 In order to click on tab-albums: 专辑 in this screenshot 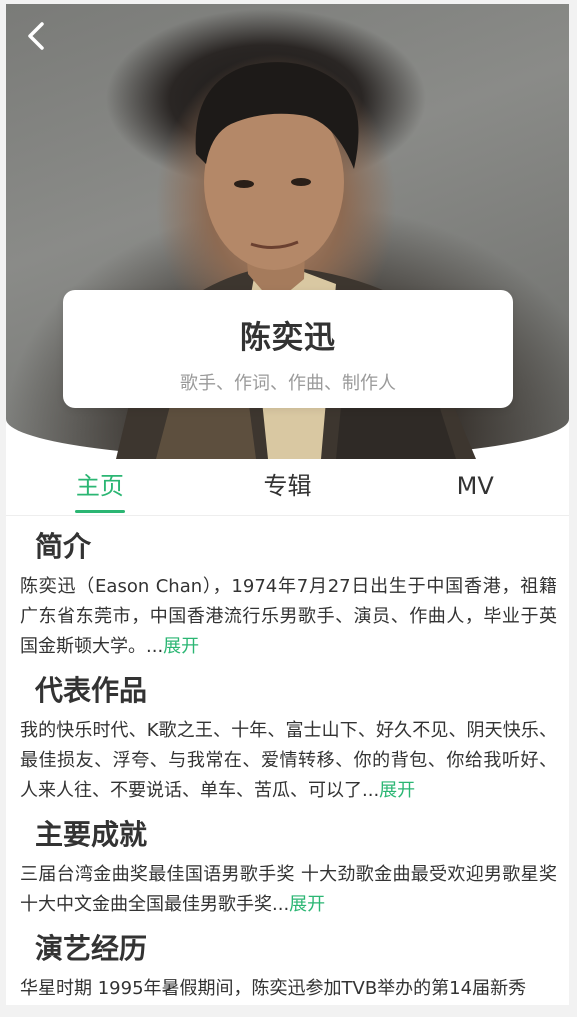, I will do `click(288, 487)`.